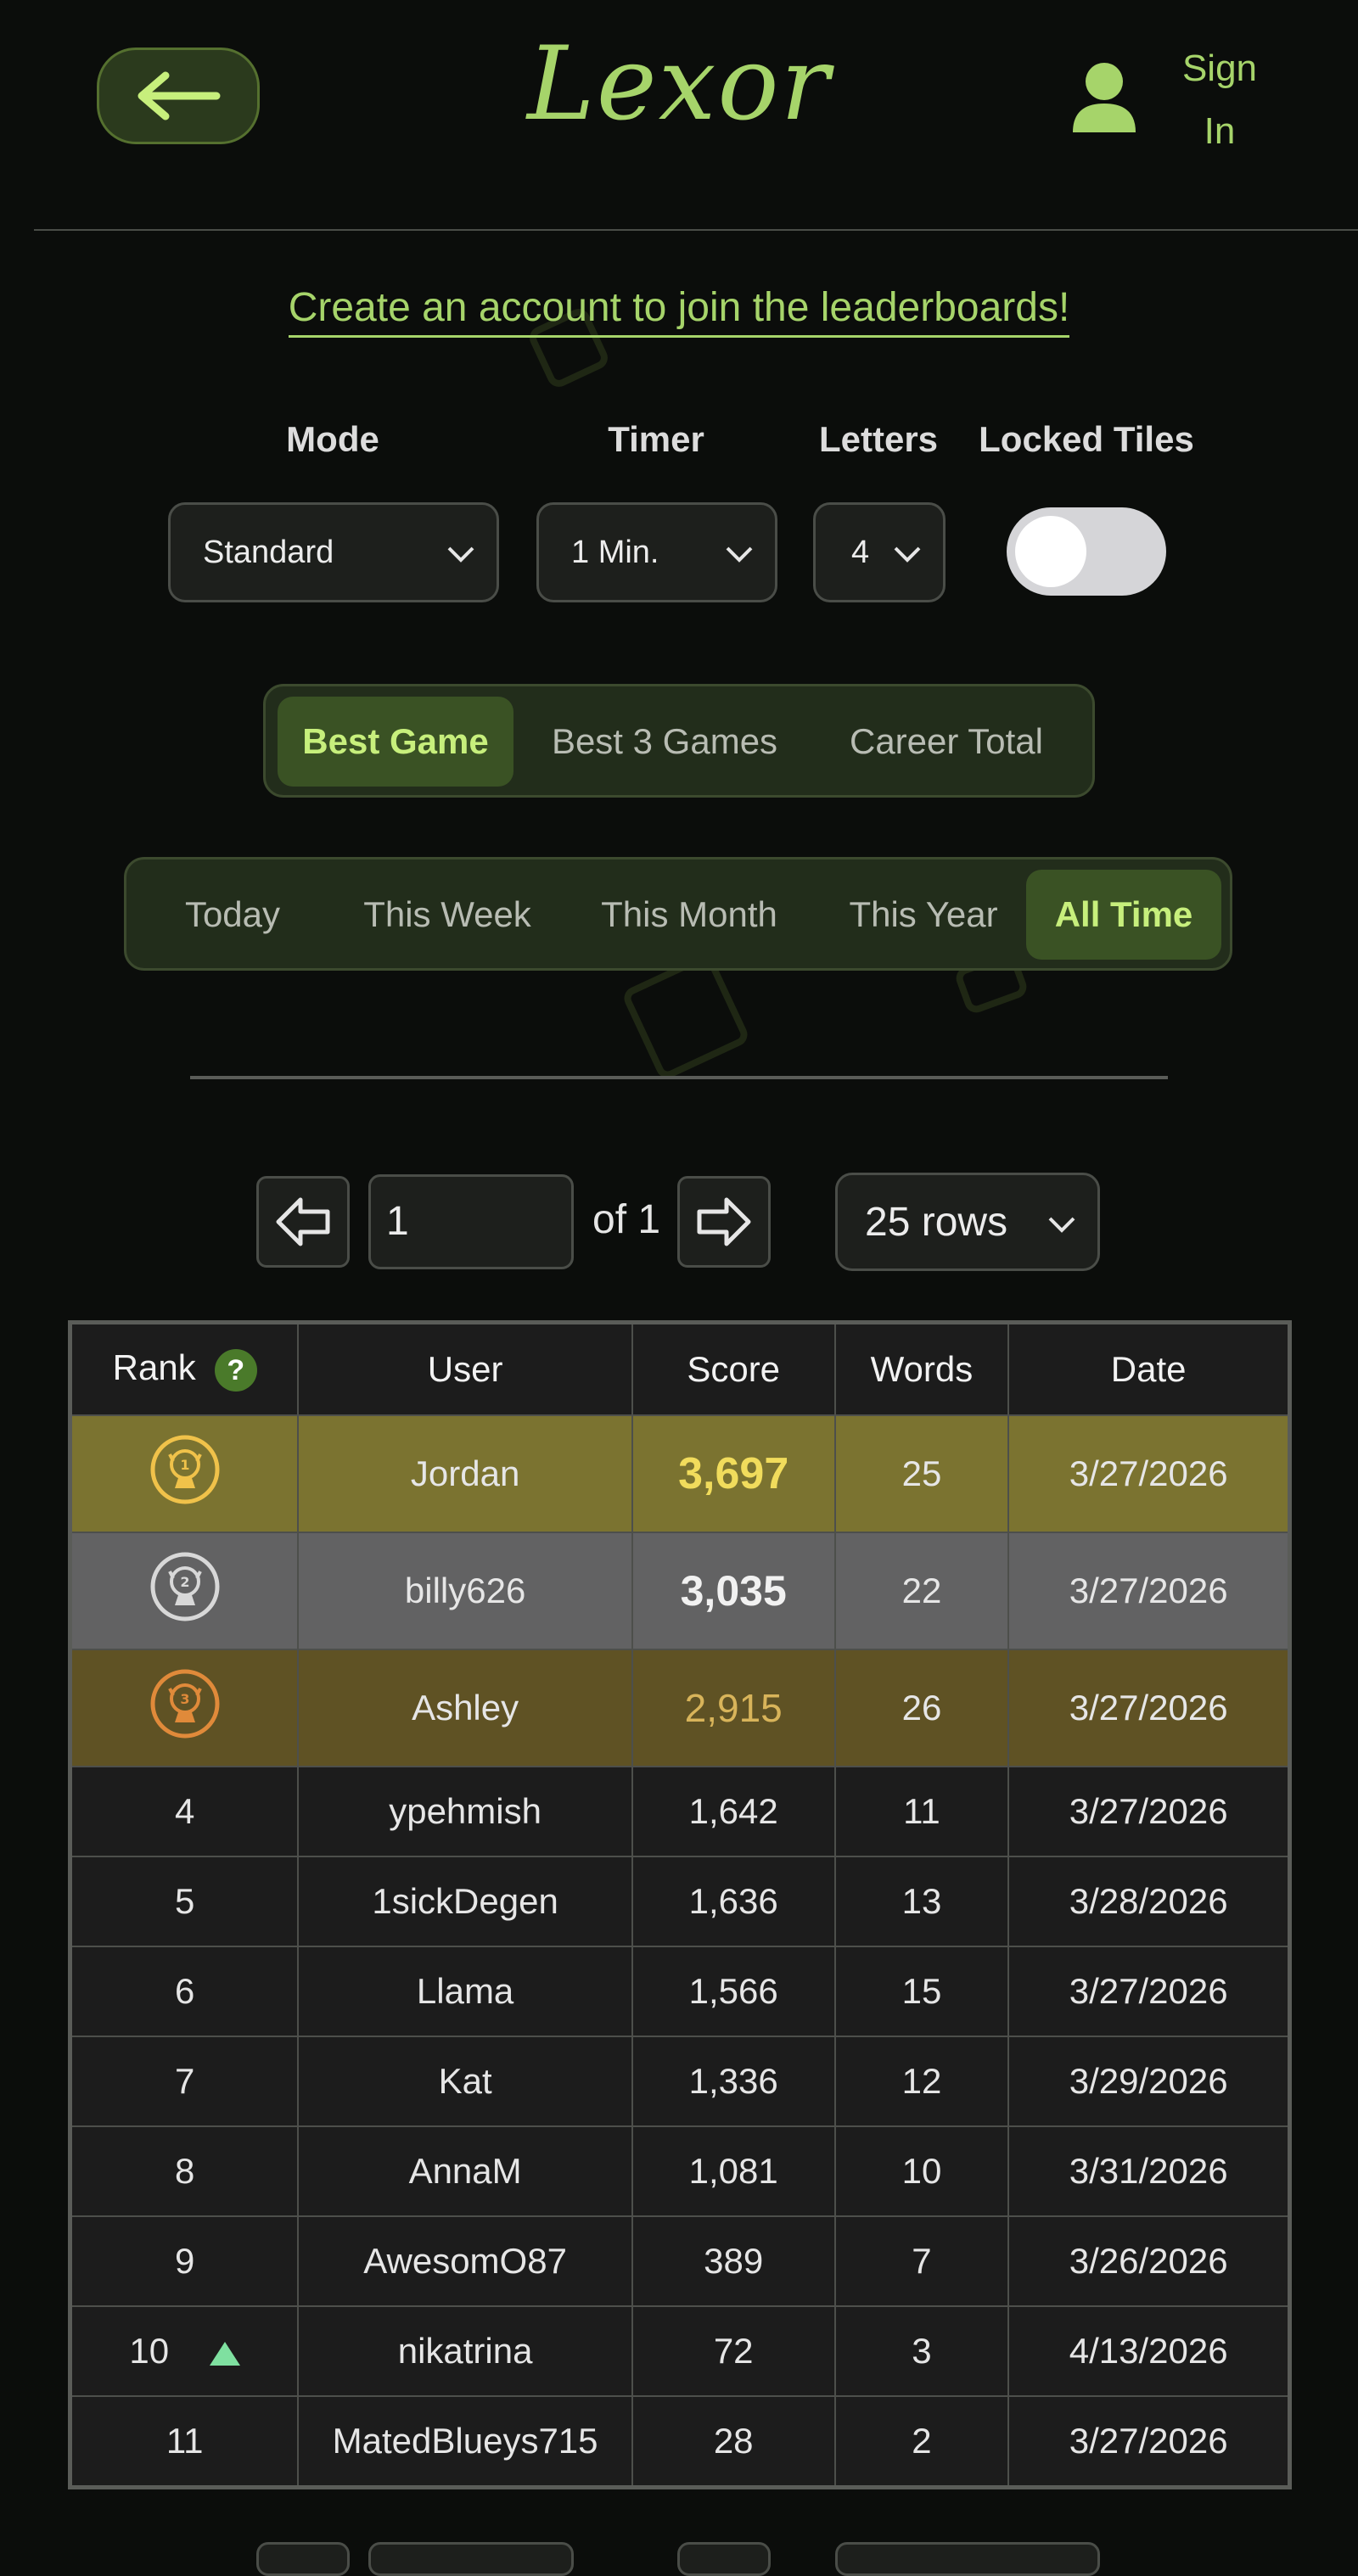  What do you see at coordinates (733, 1812) in the screenshot?
I see `score-cell: 1,642` at bounding box center [733, 1812].